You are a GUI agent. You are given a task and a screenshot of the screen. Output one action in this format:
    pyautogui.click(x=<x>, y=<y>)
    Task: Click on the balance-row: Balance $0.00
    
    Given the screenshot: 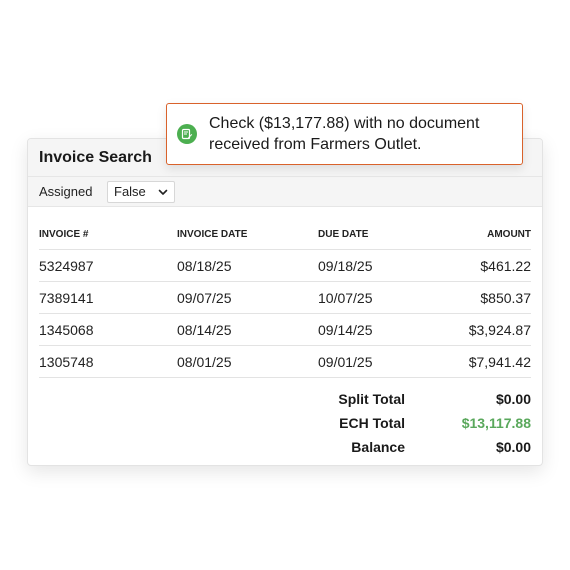 What is the action you would take?
    pyautogui.click(x=401, y=447)
    